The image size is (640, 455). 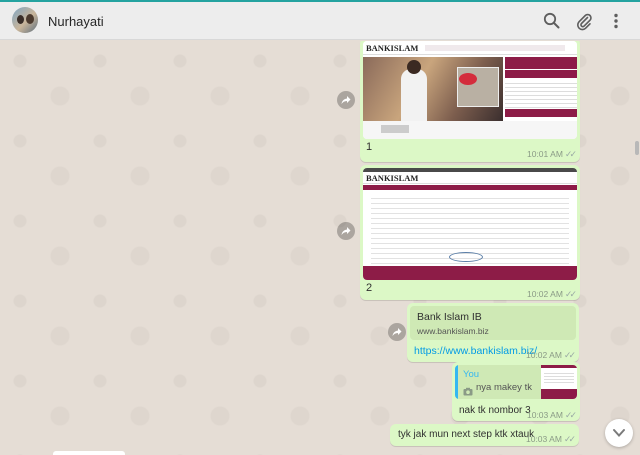 I want to click on avatar, so click(x=25, y=20).